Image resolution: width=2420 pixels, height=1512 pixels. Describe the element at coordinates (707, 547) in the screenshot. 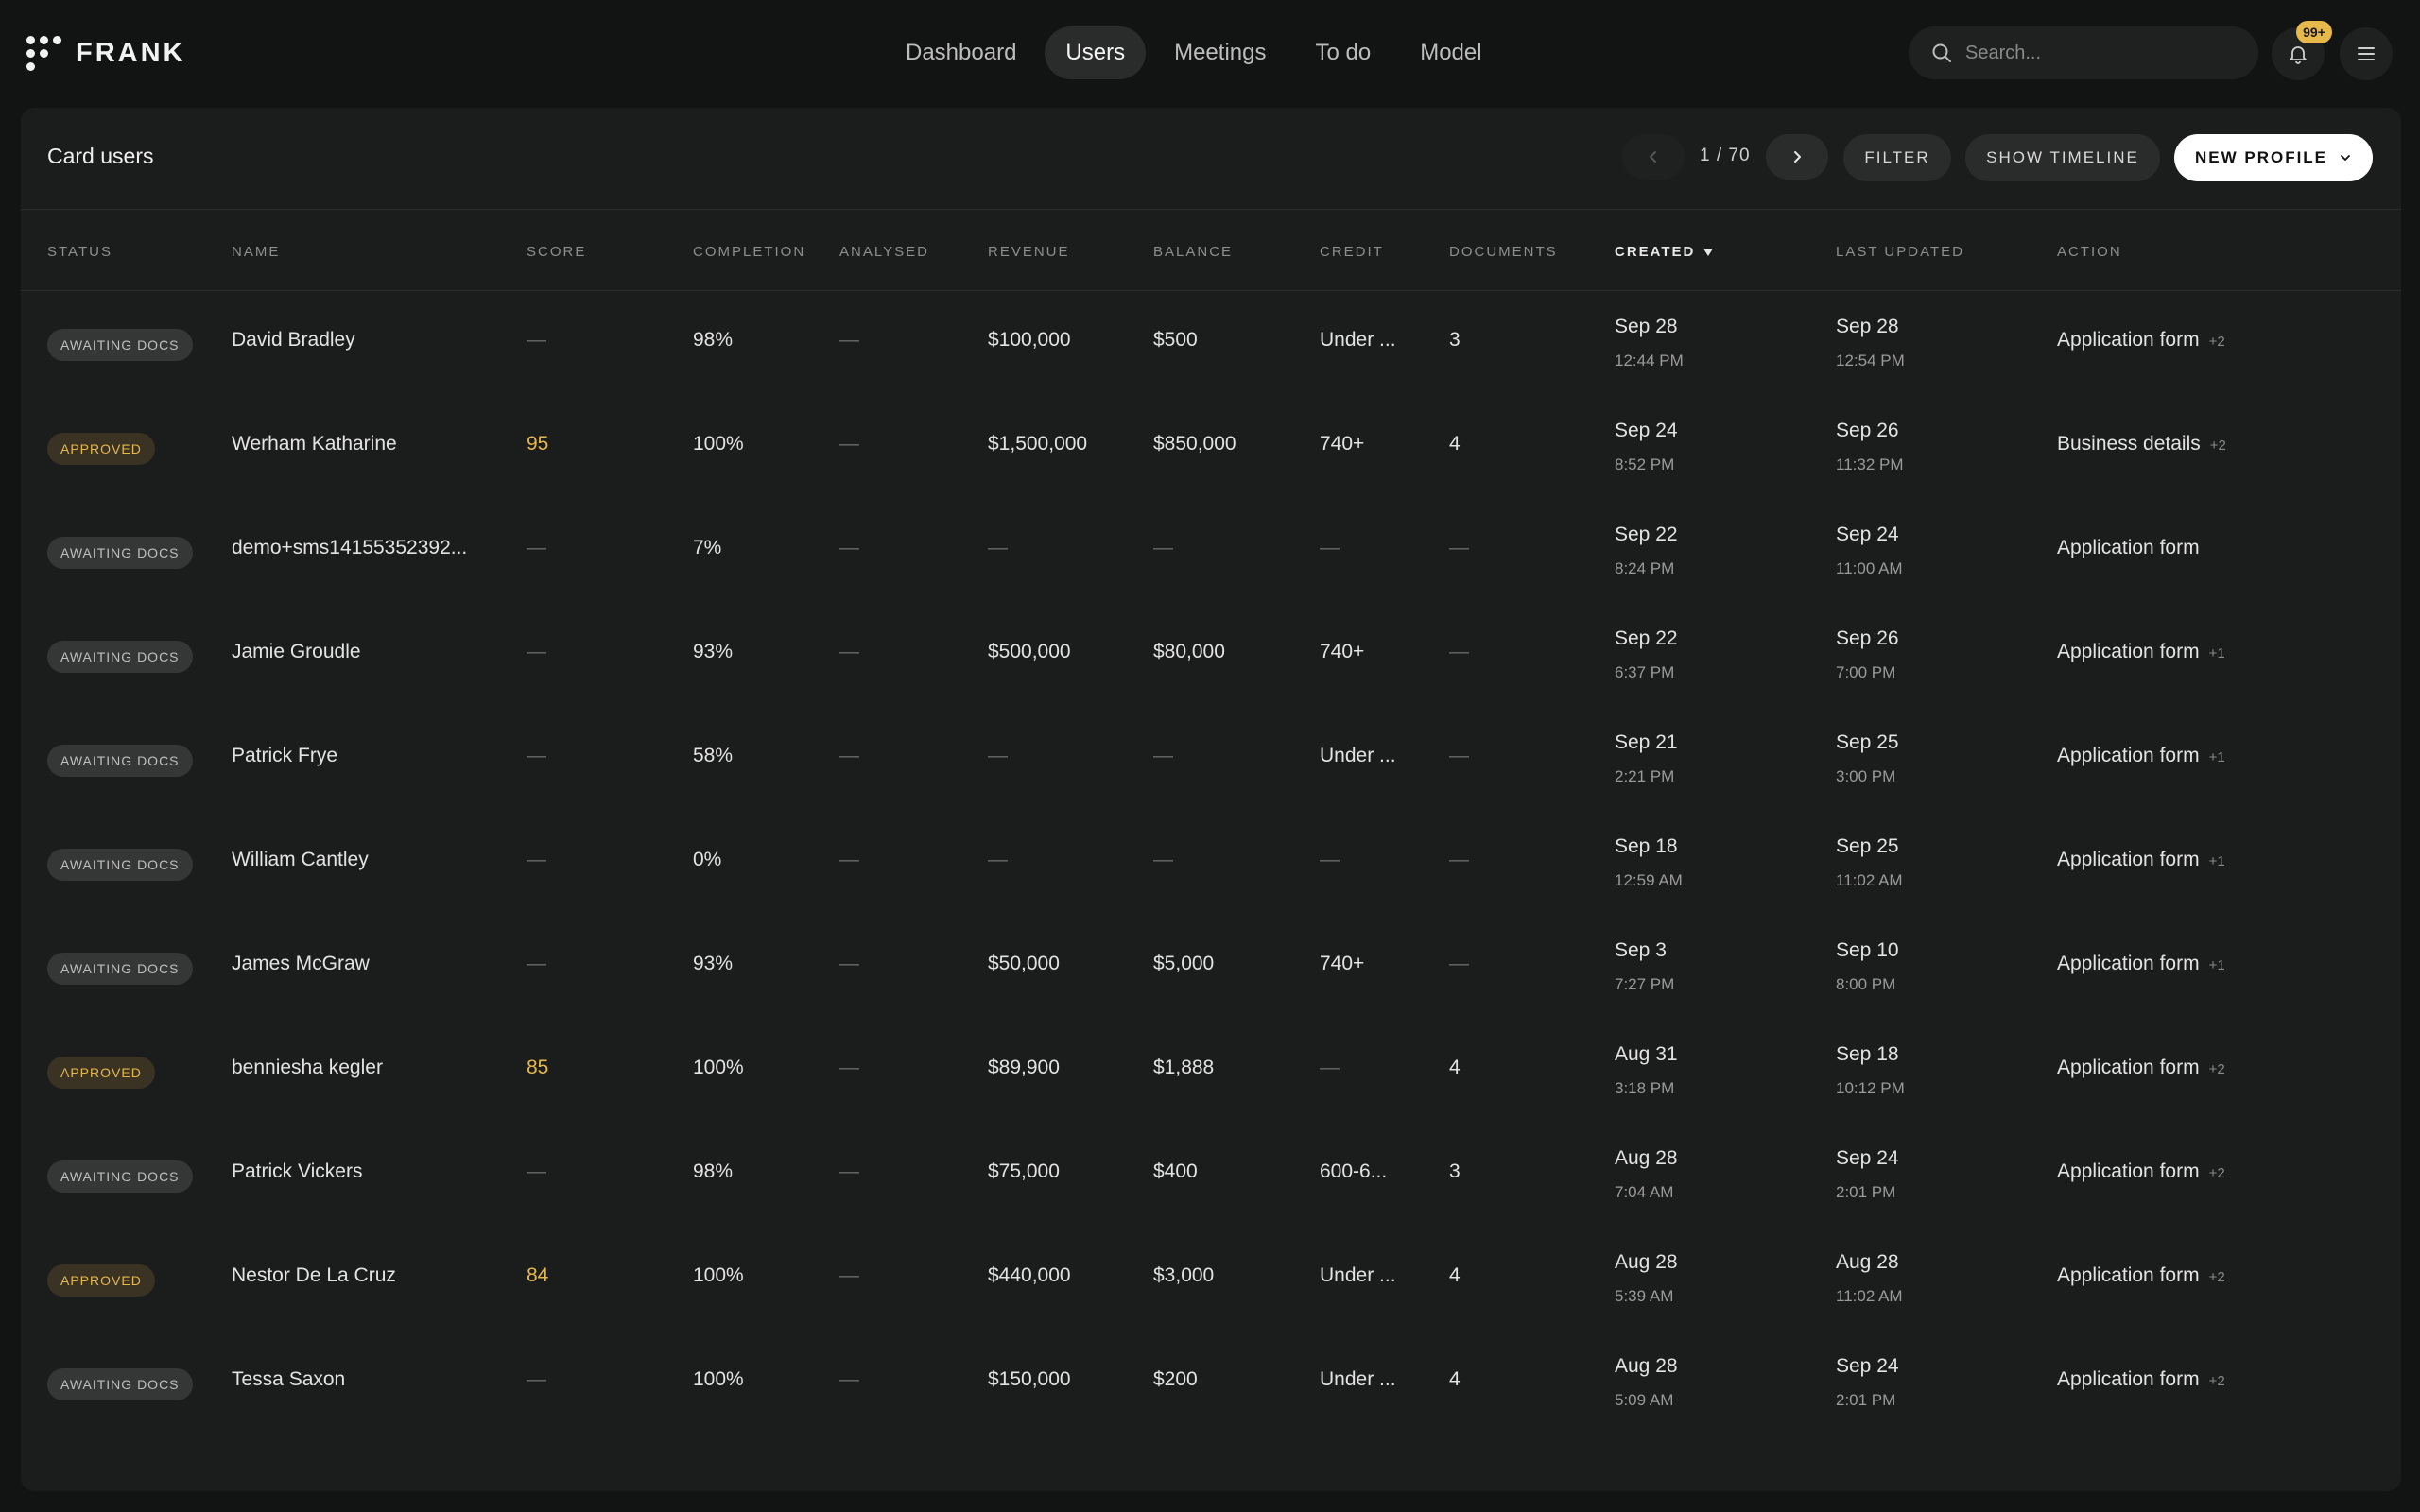

I see `completion-value: 7%` at that location.